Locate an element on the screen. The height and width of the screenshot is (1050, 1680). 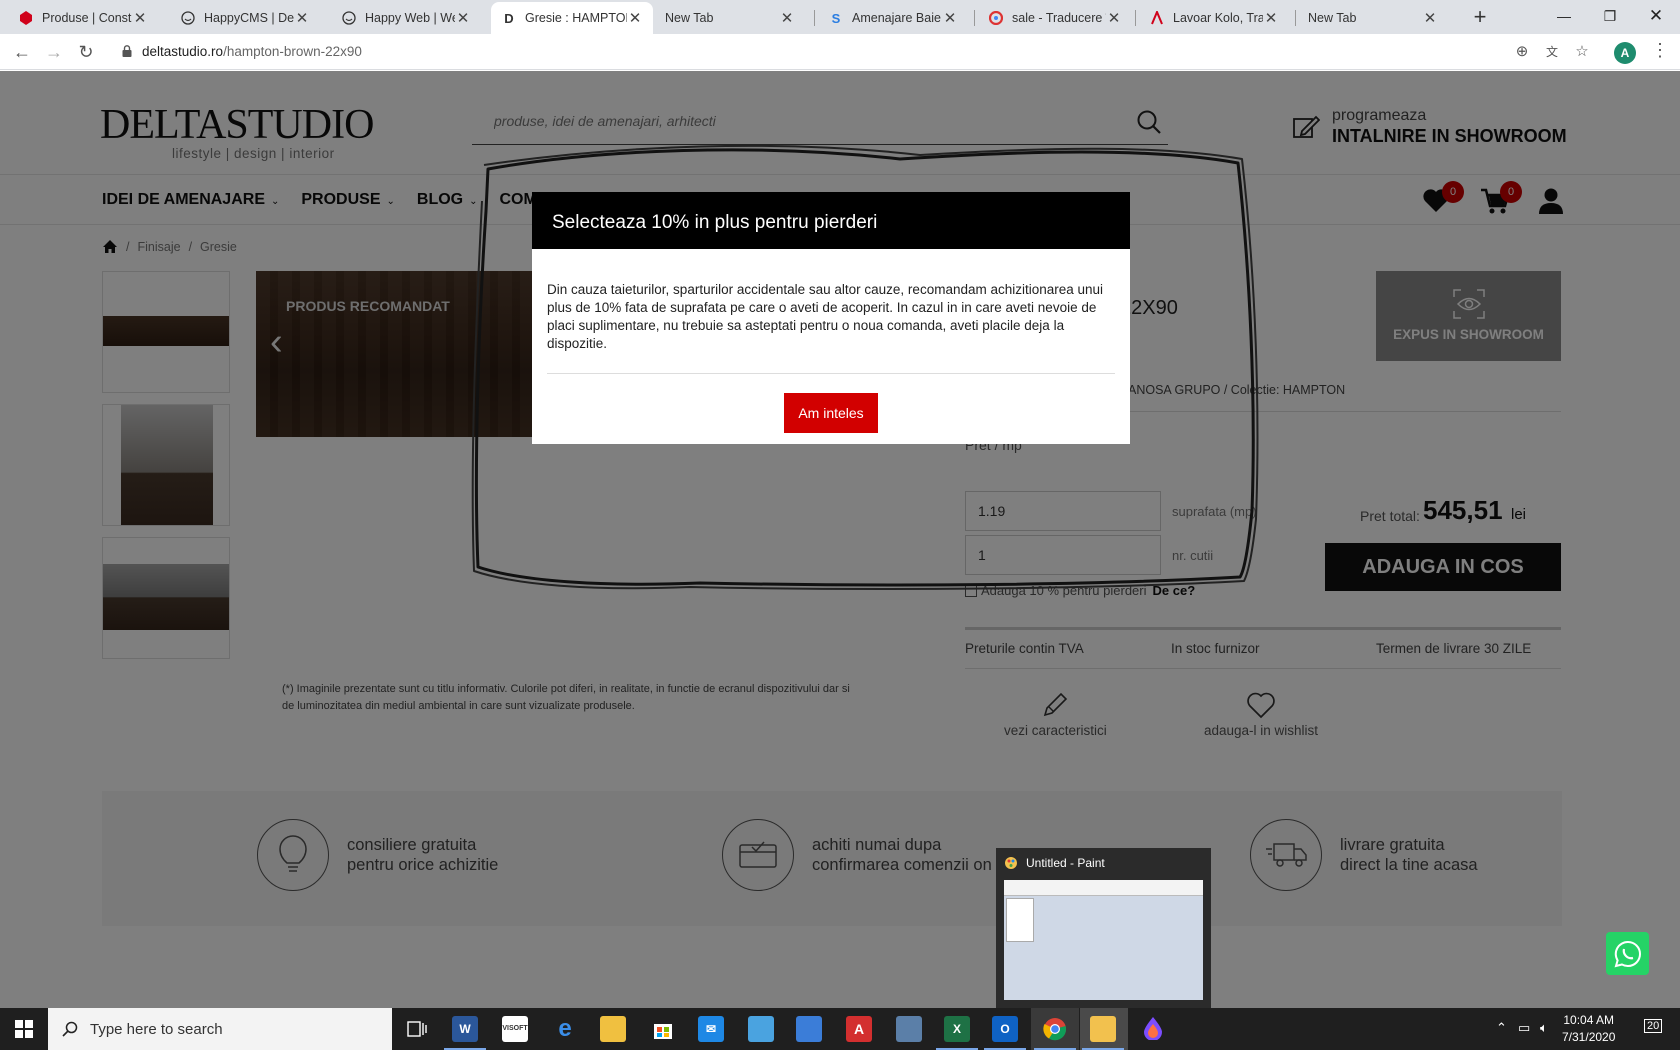
visio-app-icon: VISOFT is located at coordinates (515, 1029).